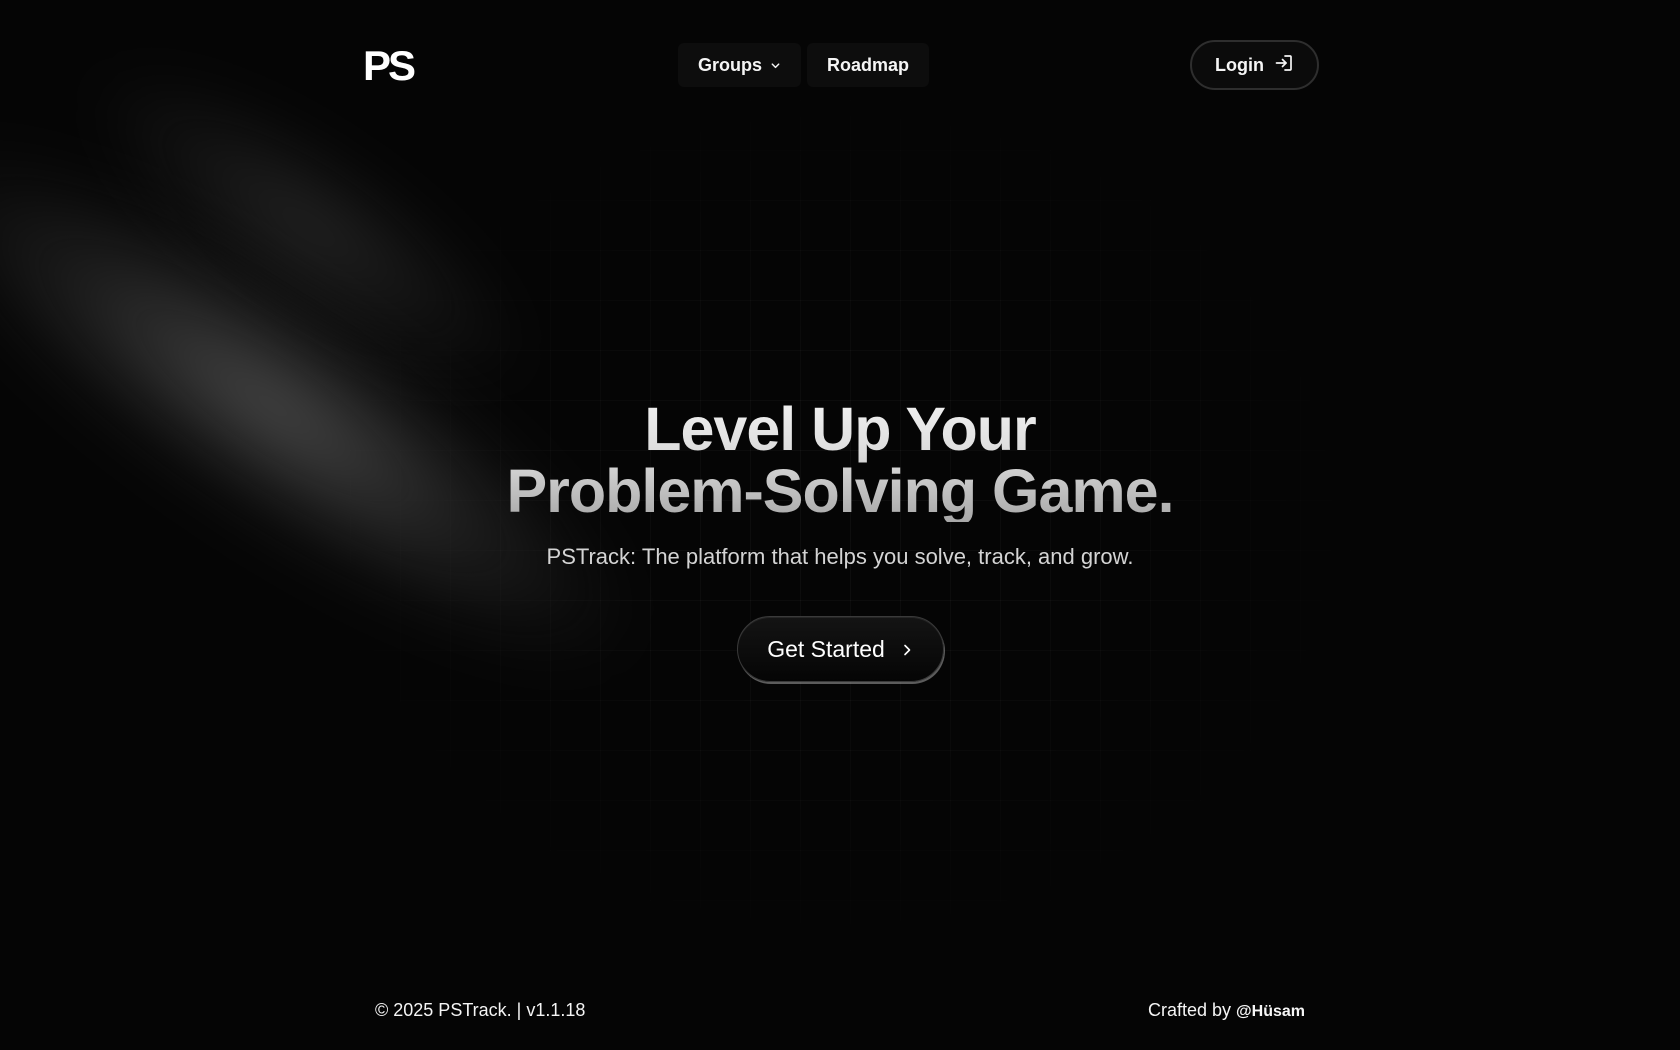  Describe the element at coordinates (826, 648) in the screenshot. I see `get-started-label: Get Started` at that location.